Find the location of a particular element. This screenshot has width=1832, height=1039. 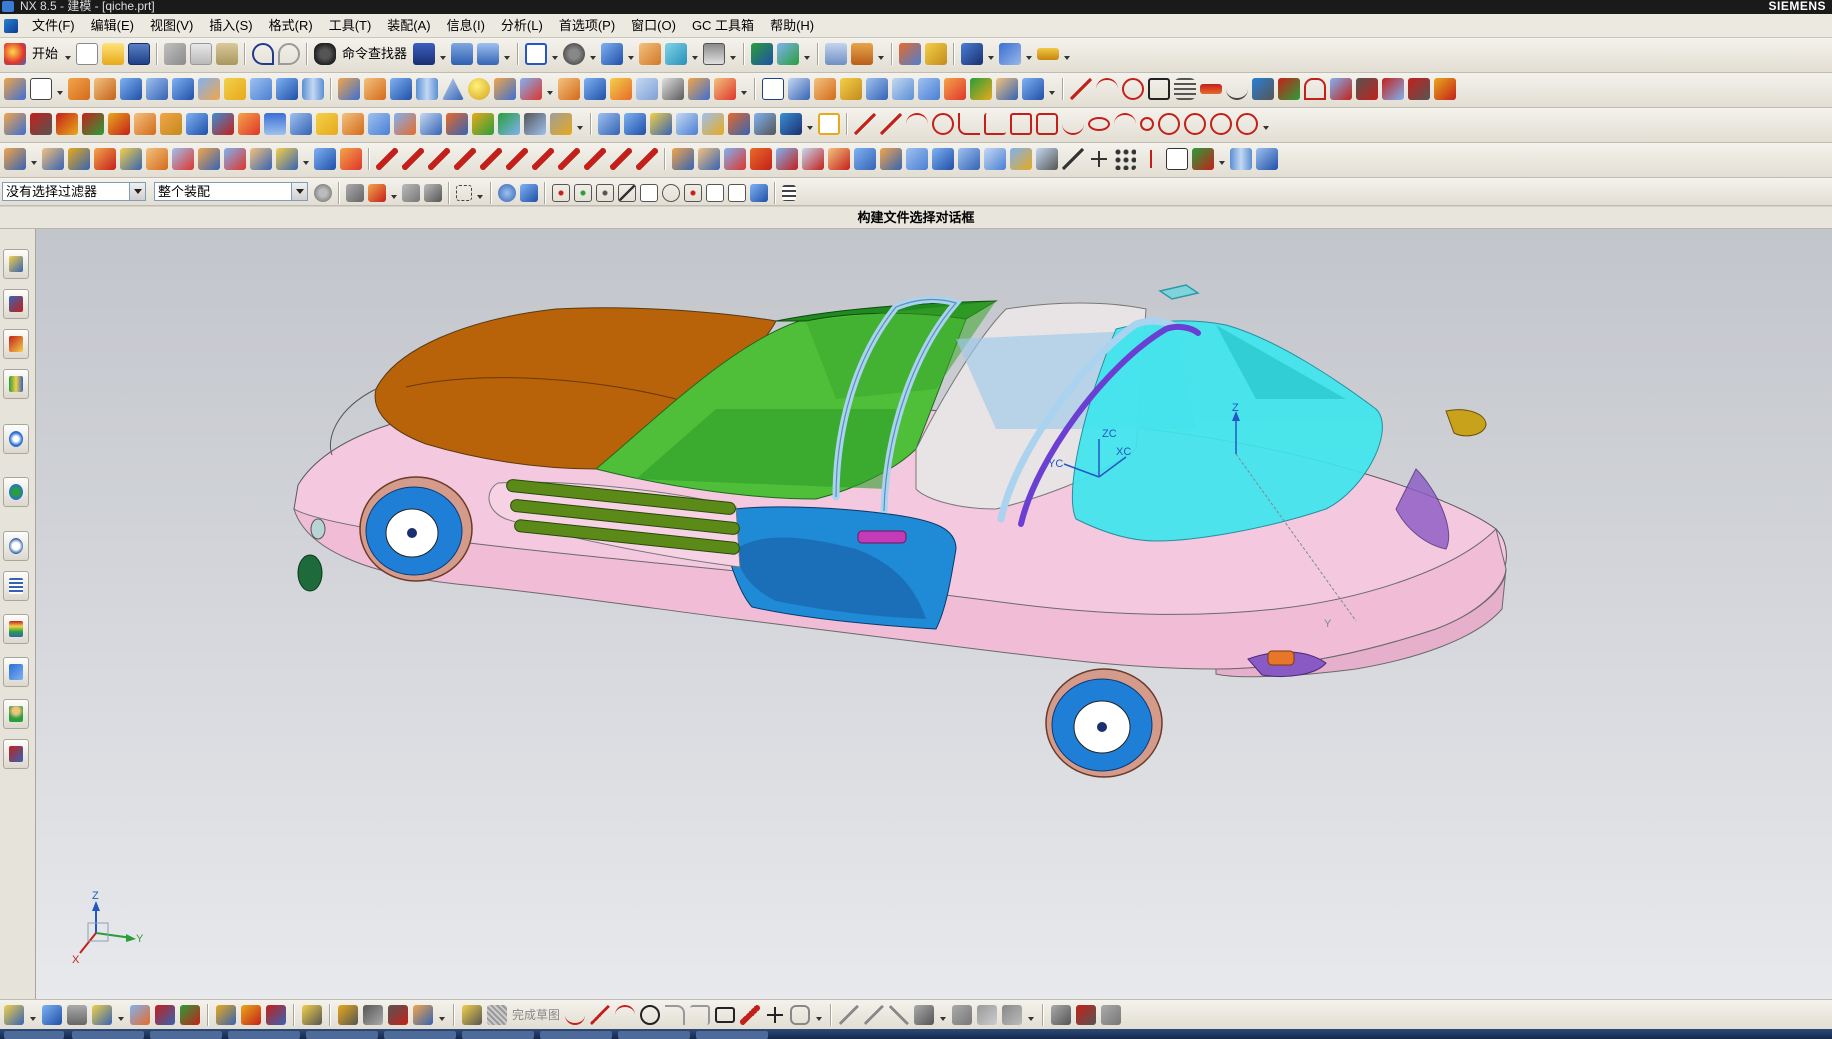

rectangle-select-icon is located at coordinates (464, 193).